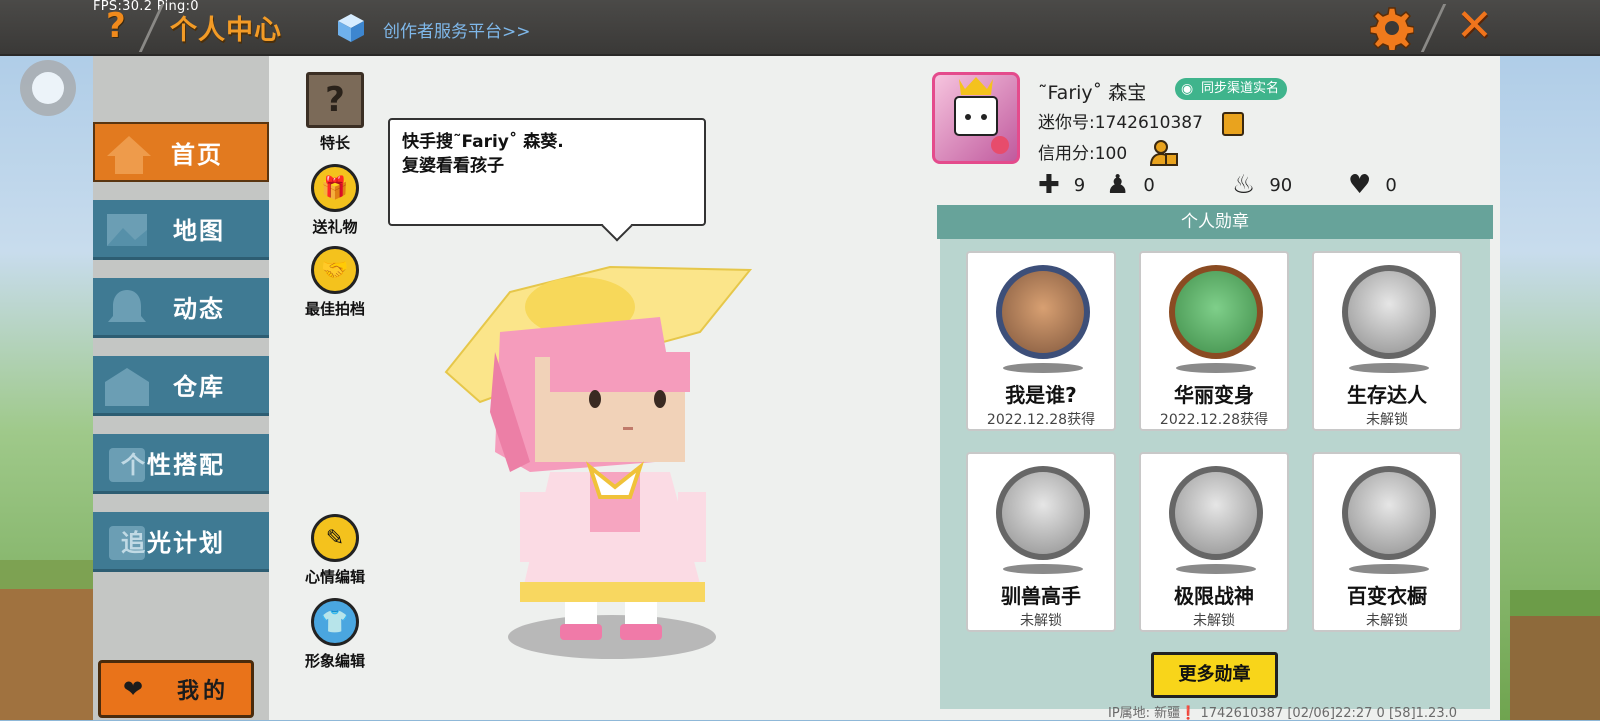 The width and height of the screenshot is (1600, 721). I want to click on sidebar-item-feed: 动态, so click(181, 308).